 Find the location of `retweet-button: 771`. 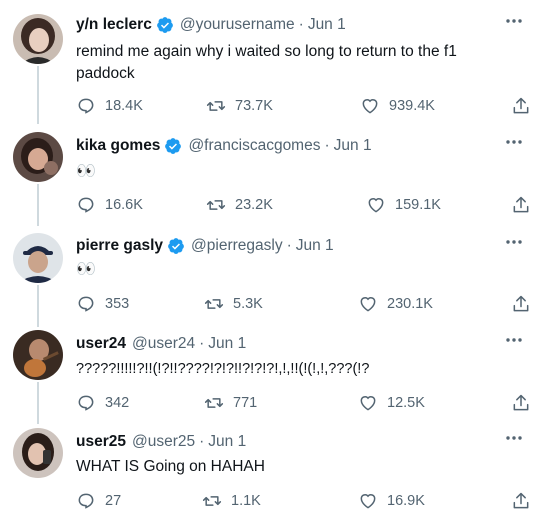

retweet-button: 771 is located at coordinates (230, 403).